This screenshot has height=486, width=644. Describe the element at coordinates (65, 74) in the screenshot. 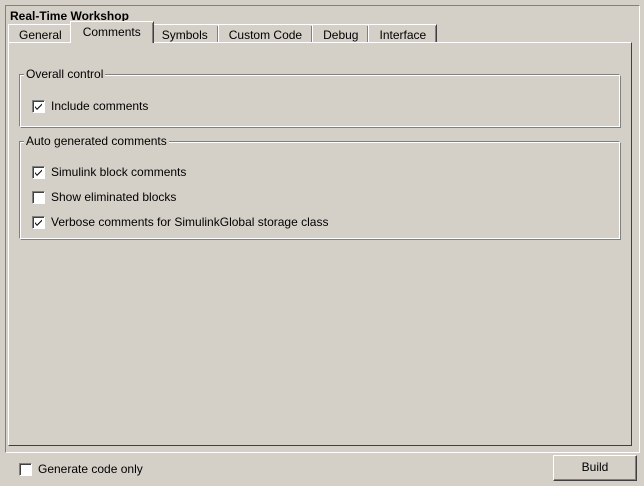

I see `overall-control-legend: Overall control` at that location.